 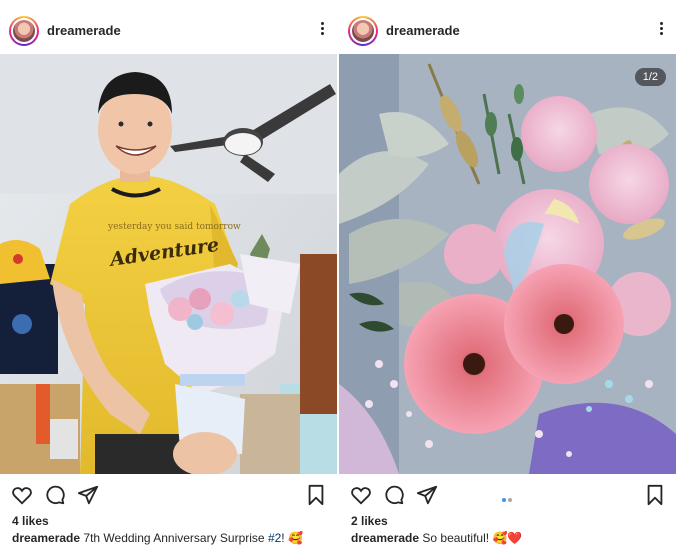 What do you see at coordinates (507, 538) in the screenshot?
I see `caption-emoji: 🥰❤️` at bounding box center [507, 538].